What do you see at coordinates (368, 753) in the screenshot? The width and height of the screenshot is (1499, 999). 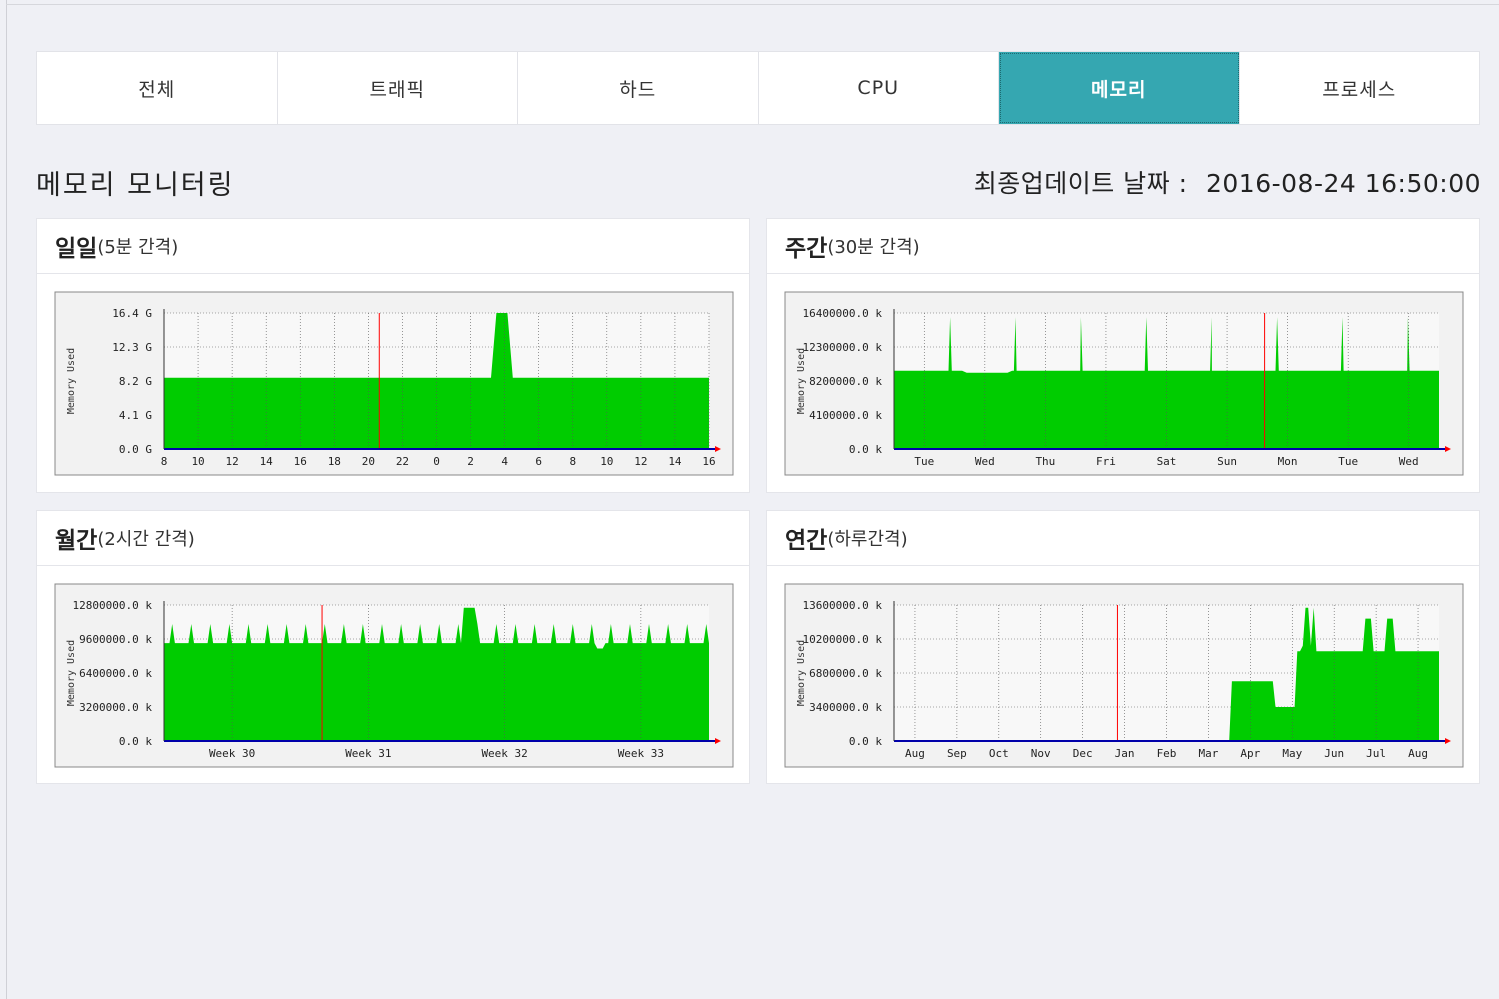 I see `x-tick-label: Week 31` at bounding box center [368, 753].